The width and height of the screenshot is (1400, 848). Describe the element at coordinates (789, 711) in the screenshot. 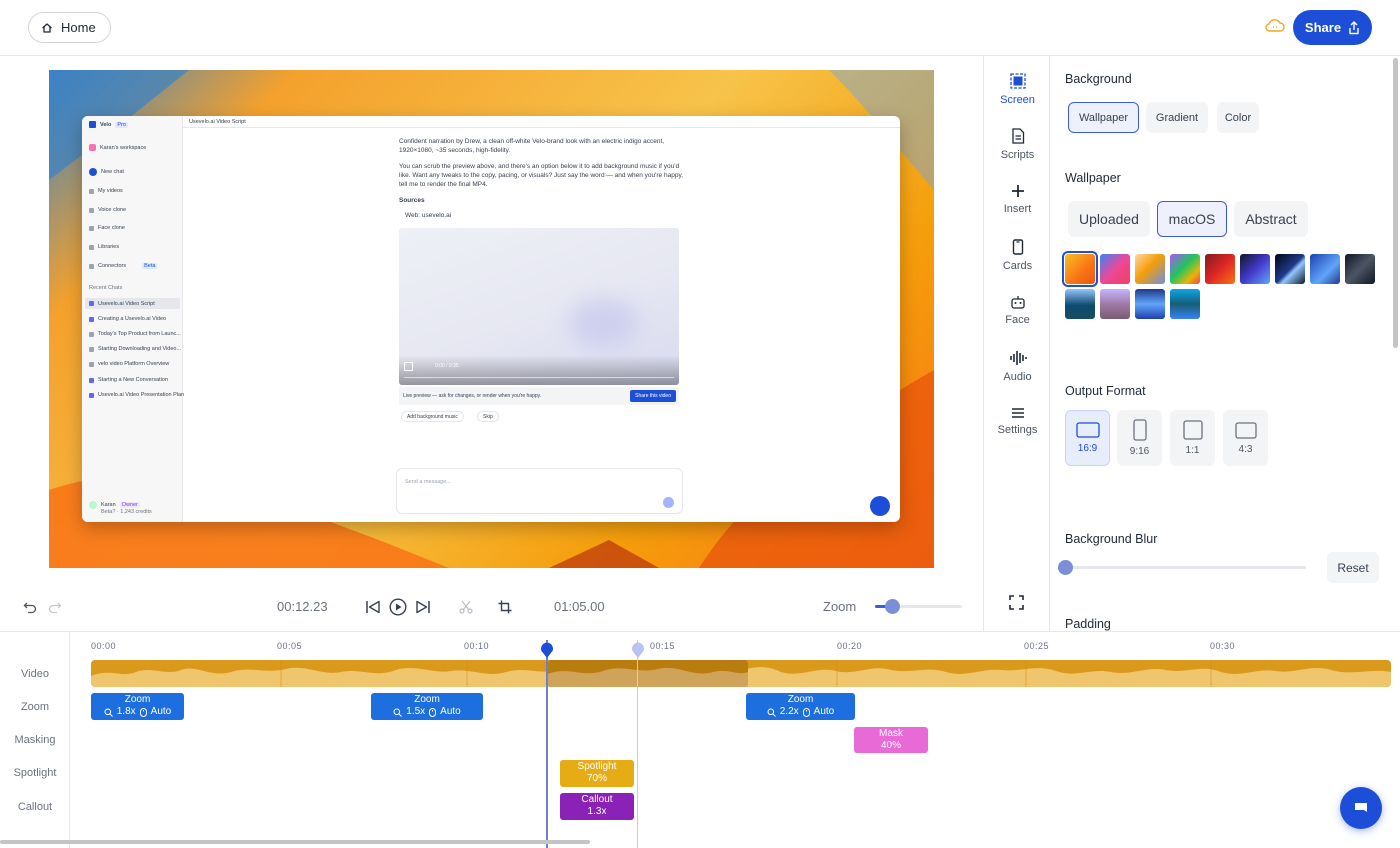

I see `zoom-factor: 2.2x` at that location.